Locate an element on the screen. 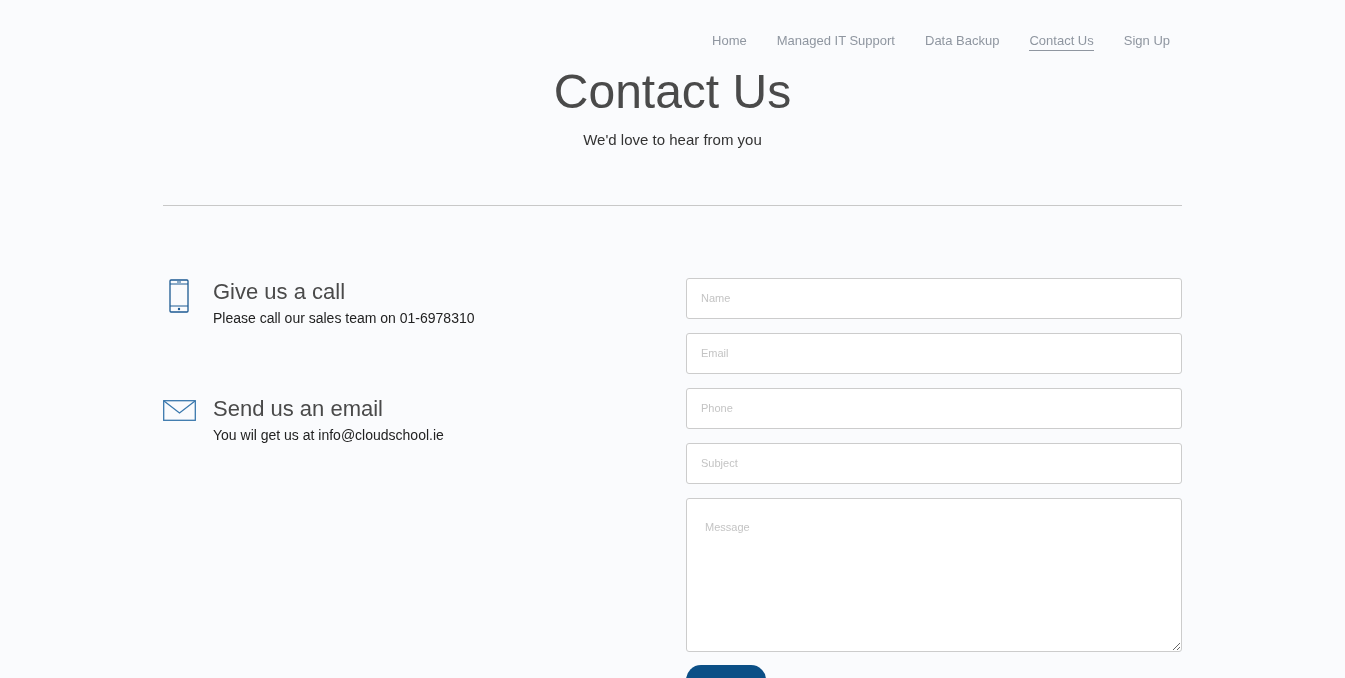  contact-heading: Send us an email is located at coordinates (298, 408).